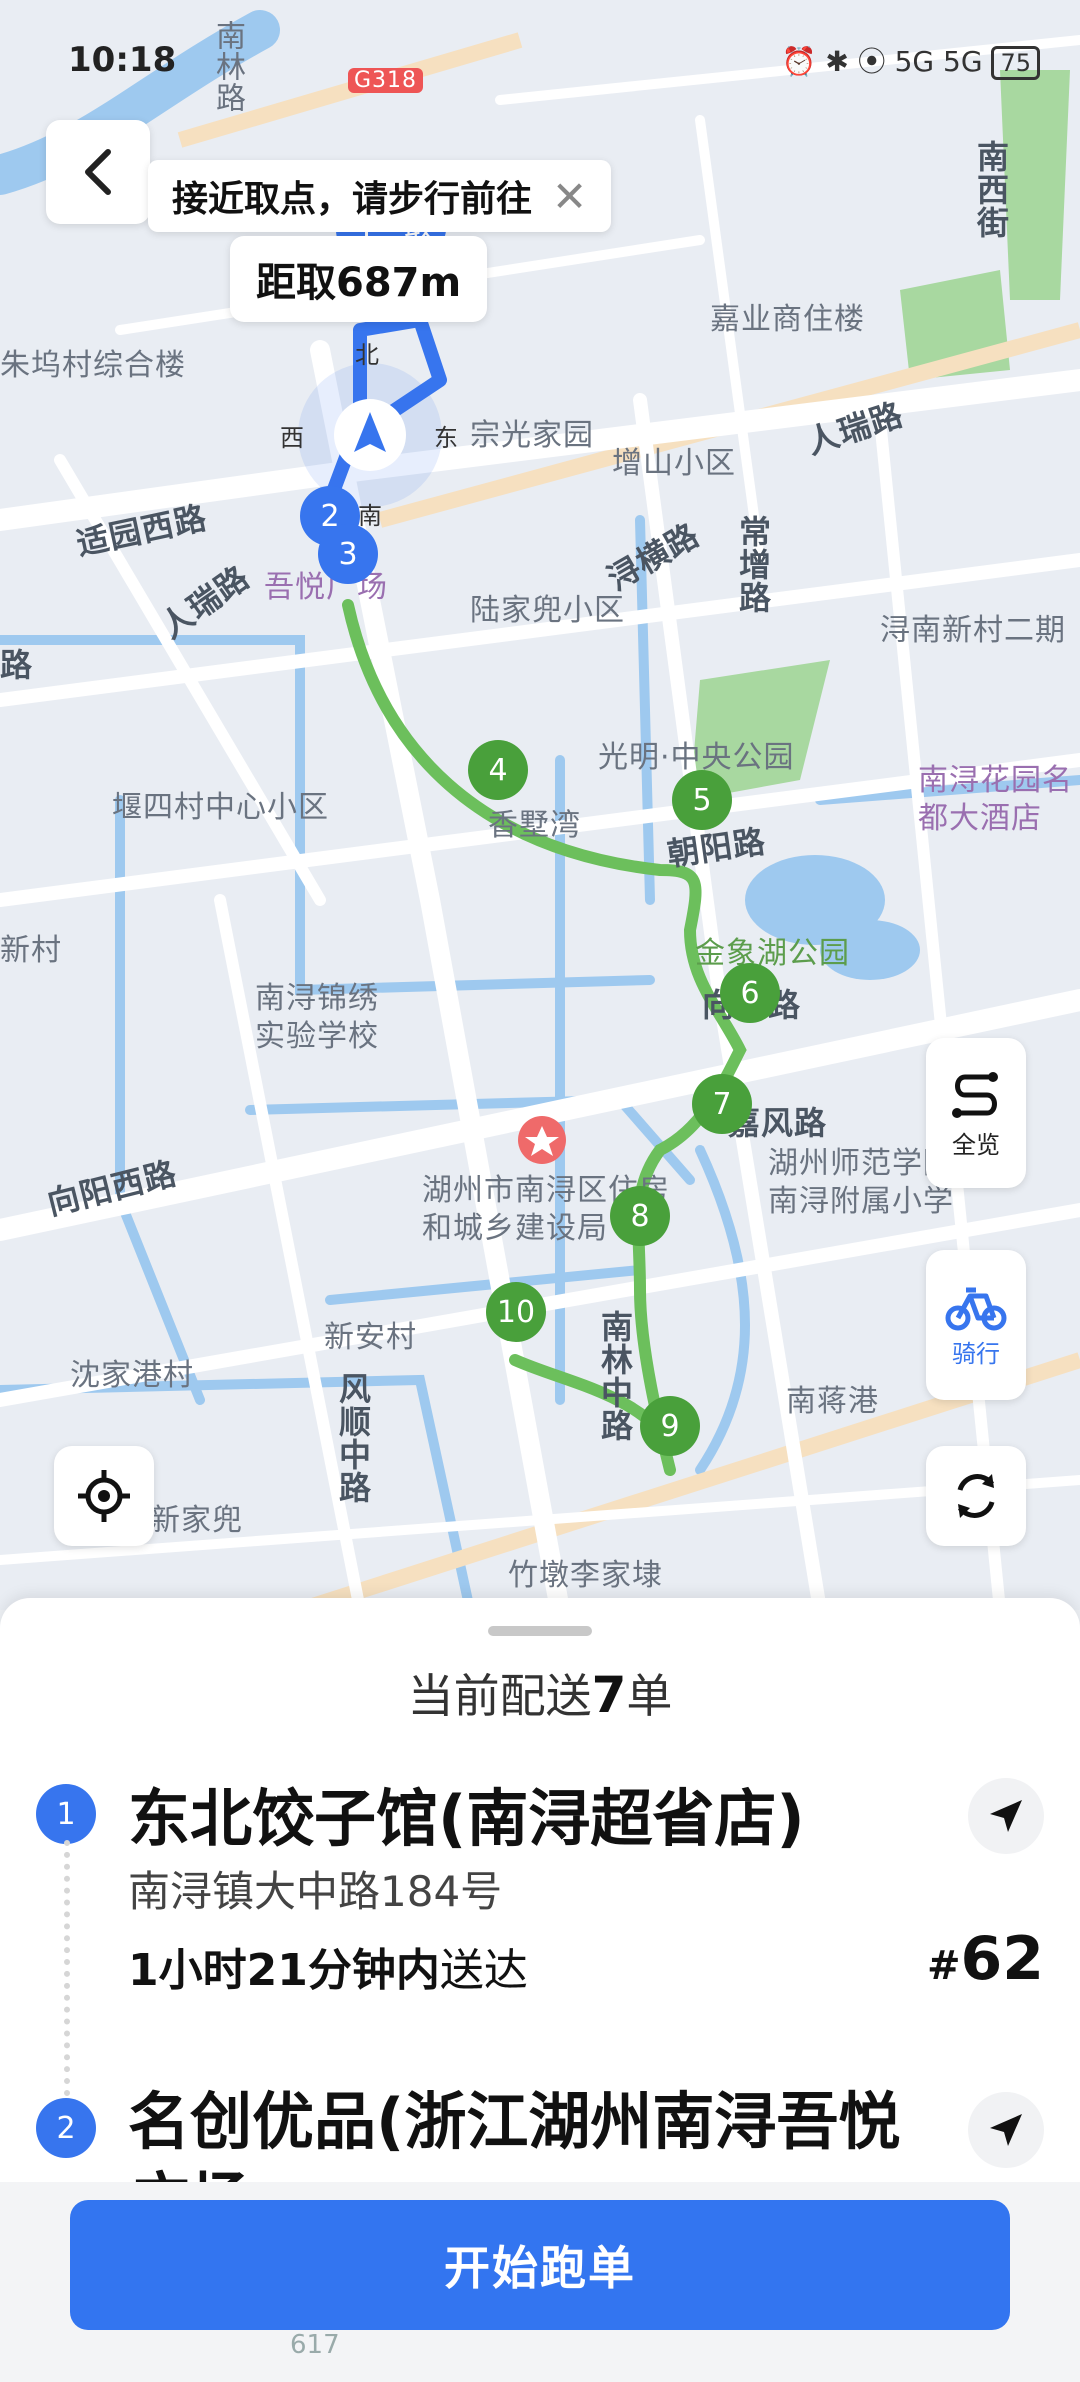 This screenshot has height=2382, width=1080. Describe the element at coordinates (315, 1891) in the screenshot. I see `order-address: 南浔镇大中路184号` at that location.